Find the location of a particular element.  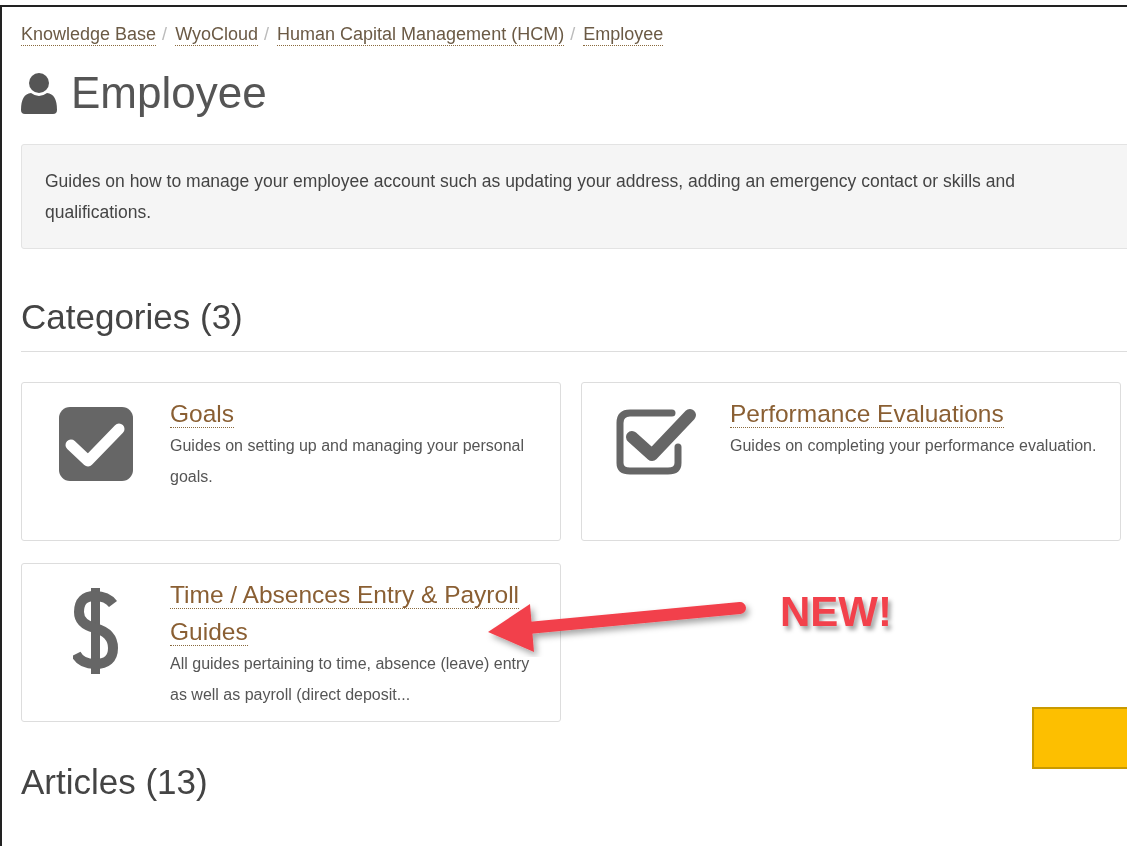

dollar-icon is located at coordinates (96, 631).